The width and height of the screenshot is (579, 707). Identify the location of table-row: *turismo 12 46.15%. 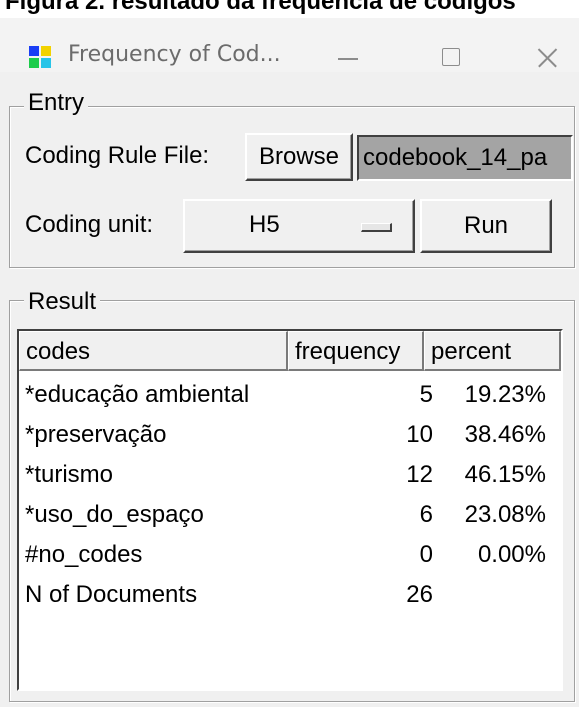
(290, 475).